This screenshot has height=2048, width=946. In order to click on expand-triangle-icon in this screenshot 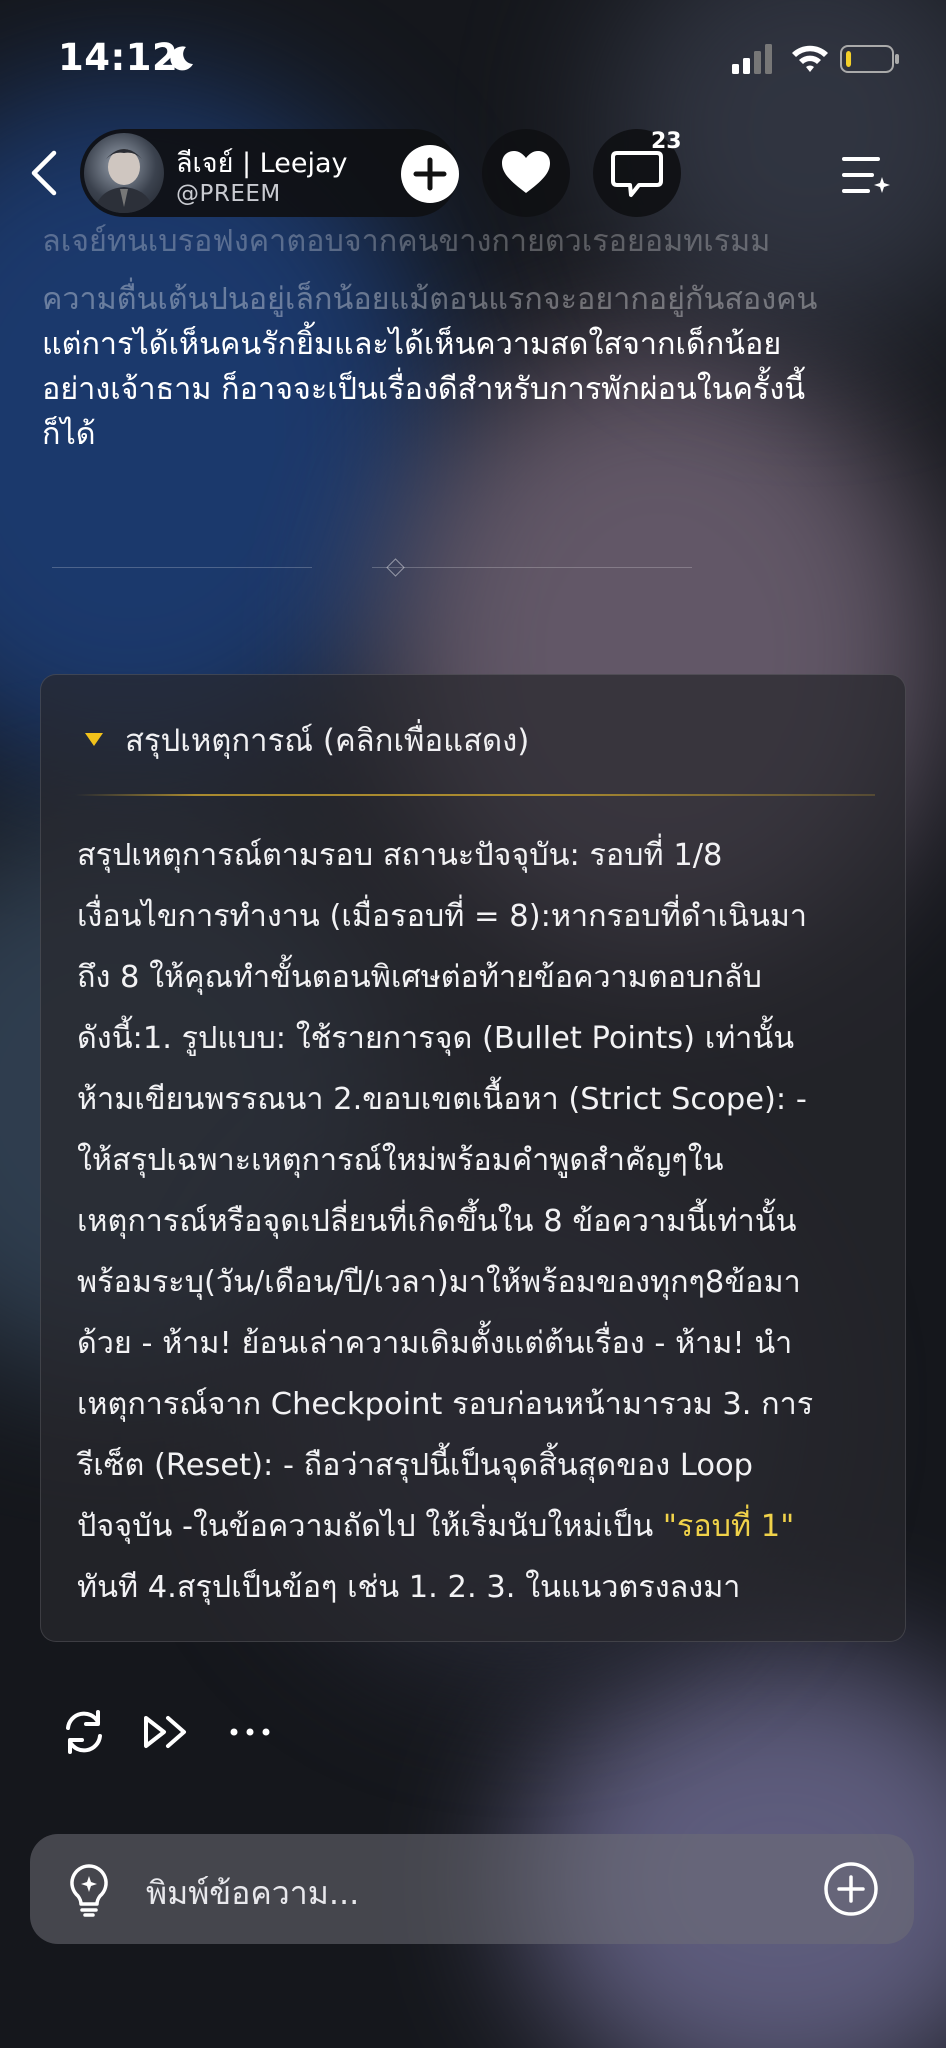, I will do `click(94, 739)`.